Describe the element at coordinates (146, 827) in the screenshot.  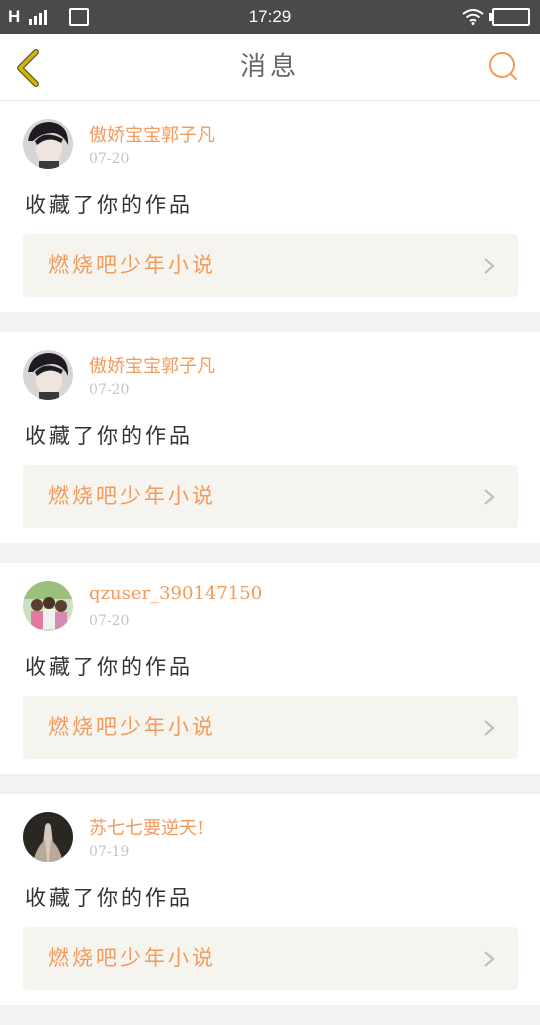
I see `username: 苏七七要逆天!` at that location.